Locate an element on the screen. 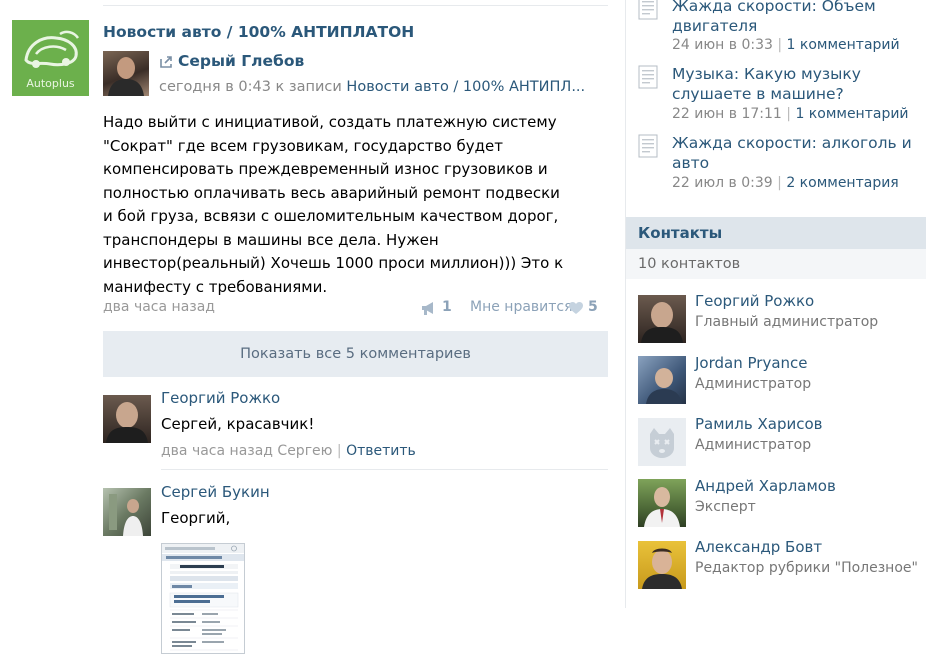  topic-meta: 24 июн в 0:33 | 1 комментарий is located at coordinates (786, 45).